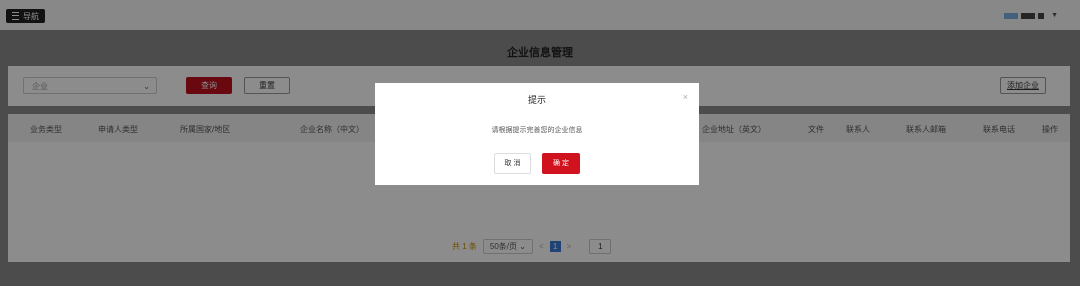 This screenshot has height=286, width=1080. What do you see at coordinates (536, 100) in the screenshot?
I see `dialog-title: 提示` at bounding box center [536, 100].